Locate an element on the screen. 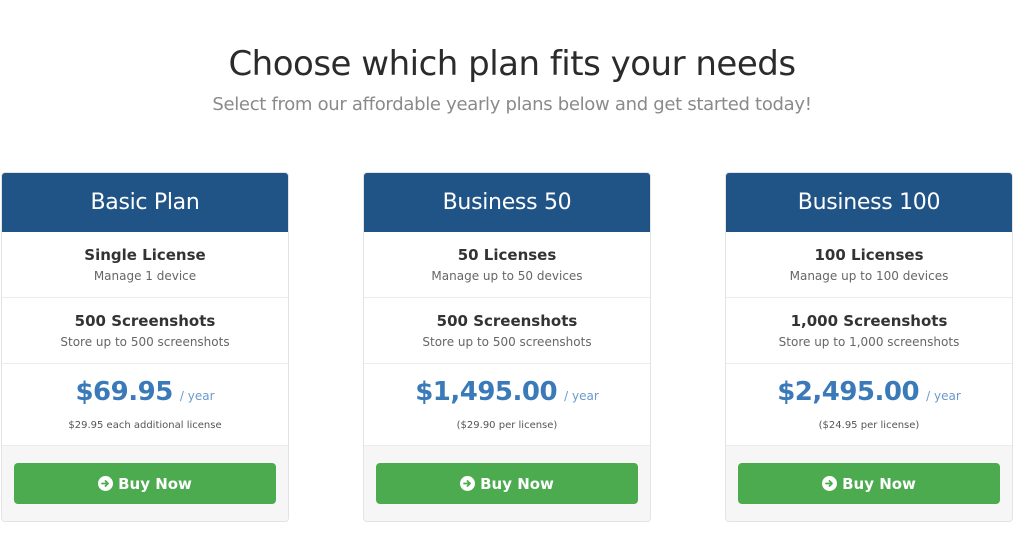  price-note: $29.95 each additional license is located at coordinates (145, 425).